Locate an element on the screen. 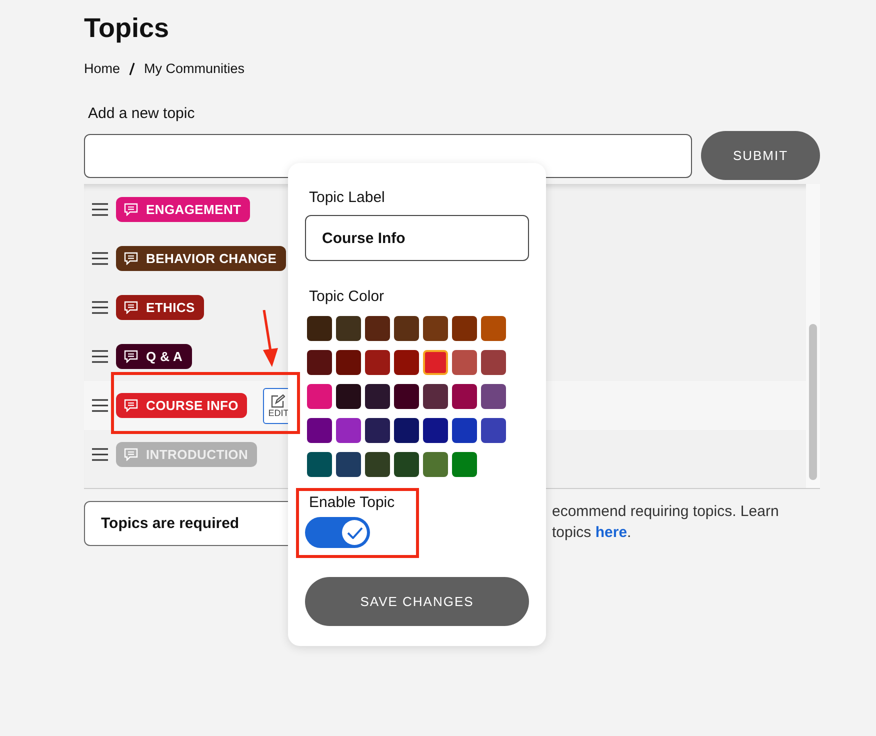 The height and width of the screenshot is (736, 876). topic-tag: ENGAGEMENT is located at coordinates (183, 209).